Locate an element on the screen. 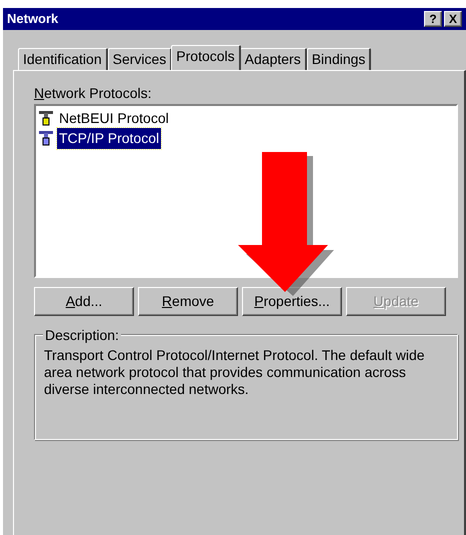 This screenshot has width=466, height=535. arrow-icon is located at coordinates (286, 223).